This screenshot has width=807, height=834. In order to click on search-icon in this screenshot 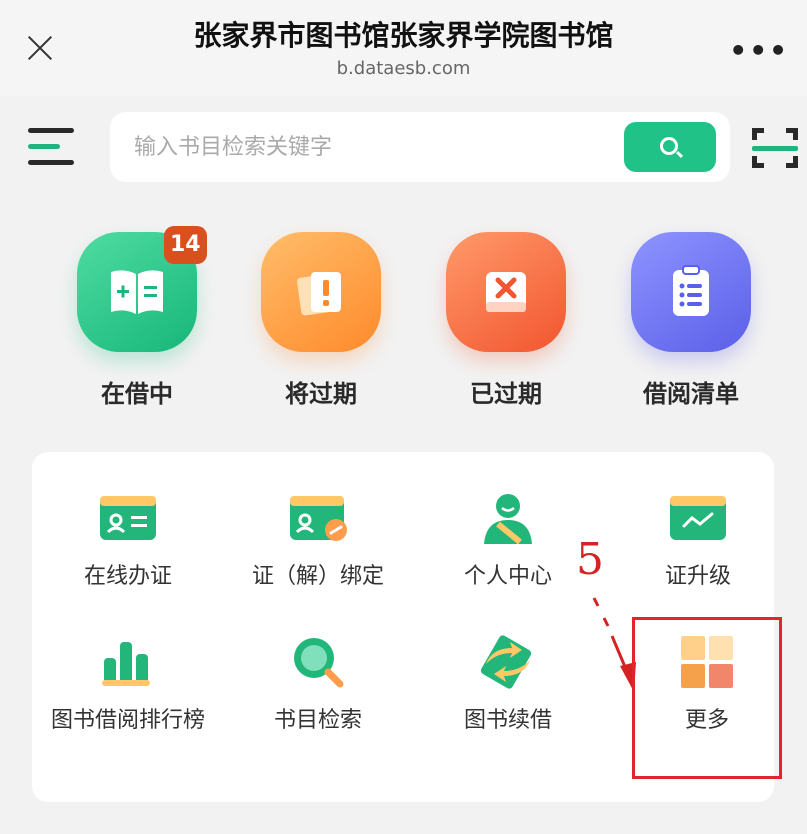, I will do `click(669, 146)`.